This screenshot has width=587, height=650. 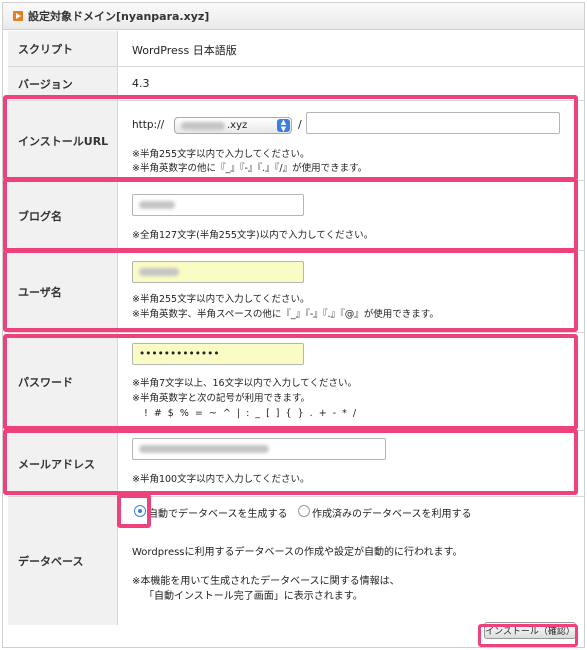 I want to click on db-existing-radio, so click(x=304, y=511).